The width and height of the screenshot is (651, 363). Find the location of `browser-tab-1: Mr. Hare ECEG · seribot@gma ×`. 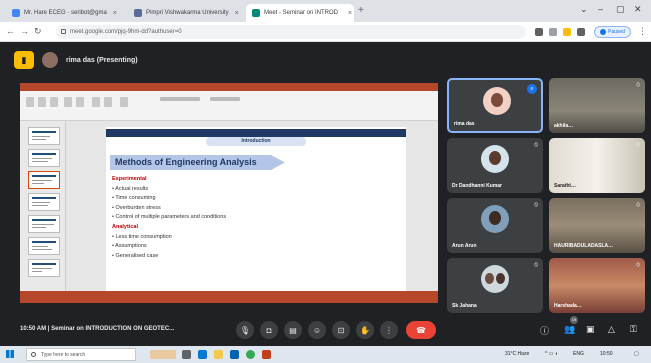

browser-tab-1: Mr. Hare ECEG · seribot@gma × is located at coordinates (65, 13).